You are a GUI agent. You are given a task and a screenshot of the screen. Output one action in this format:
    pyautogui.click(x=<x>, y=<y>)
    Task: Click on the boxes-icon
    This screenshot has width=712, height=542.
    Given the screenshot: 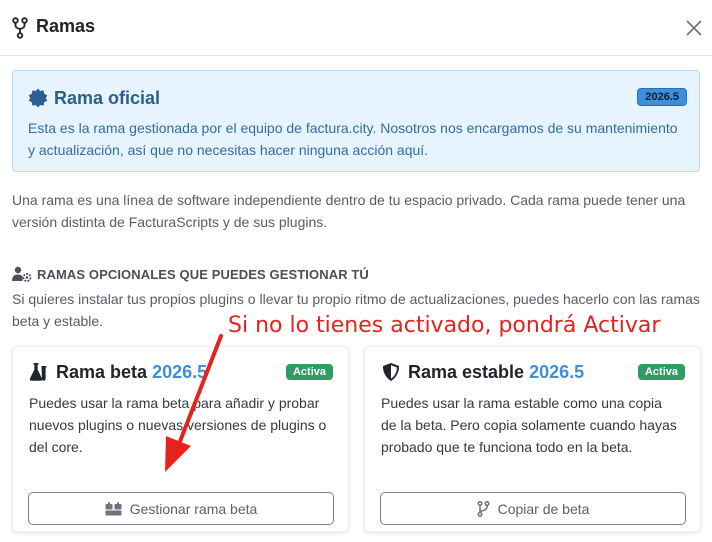 What is the action you would take?
    pyautogui.click(x=113, y=508)
    